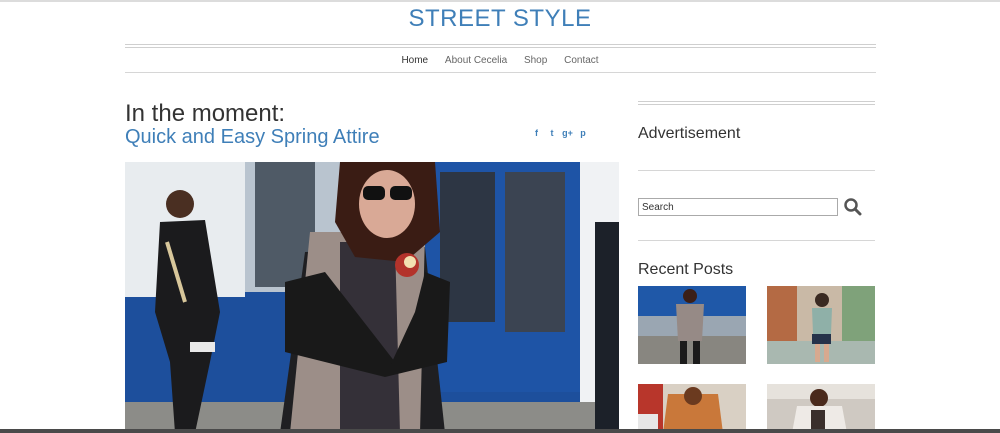  What do you see at coordinates (500, 72) in the screenshot?
I see `nav-divider` at bounding box center [500, 72].